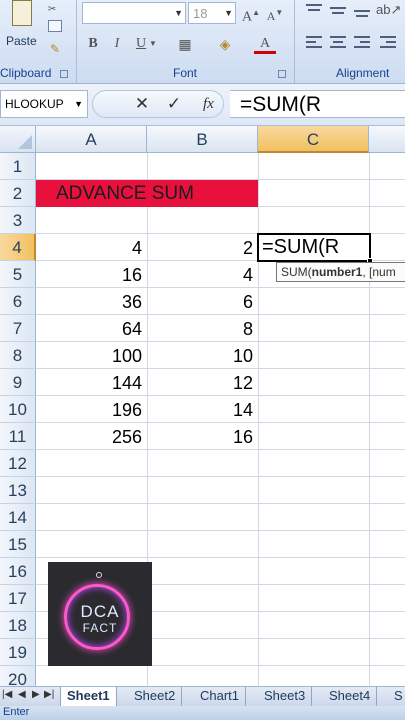 The height and width of the screenshot is (720, 405). I want to click on cell-a11: 256, so click(89, 436).